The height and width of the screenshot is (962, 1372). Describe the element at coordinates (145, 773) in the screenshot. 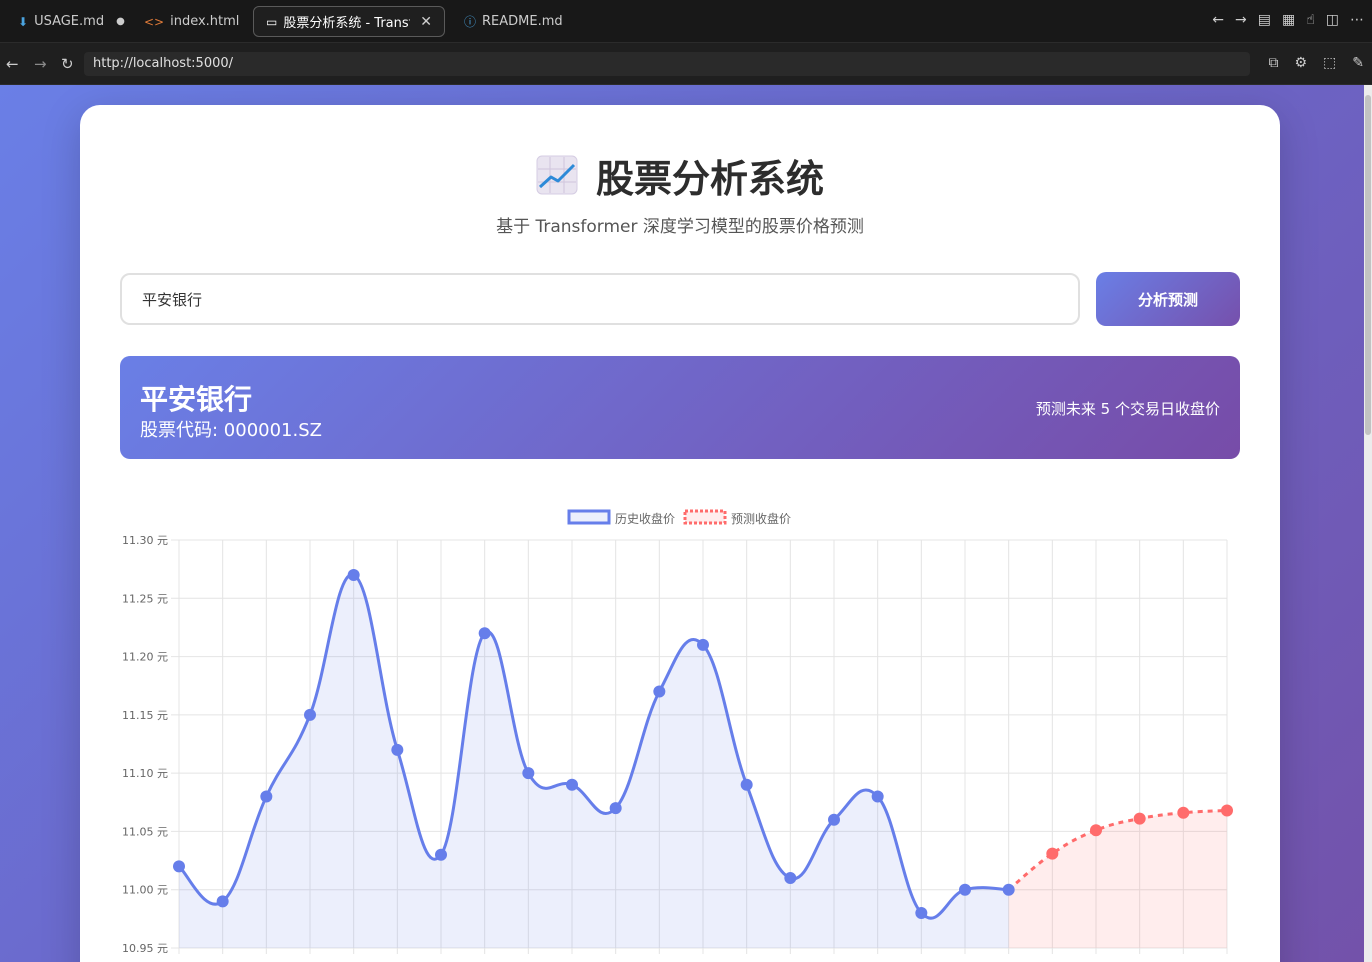

I see `y-tick-label: 11.10 元` at that location.